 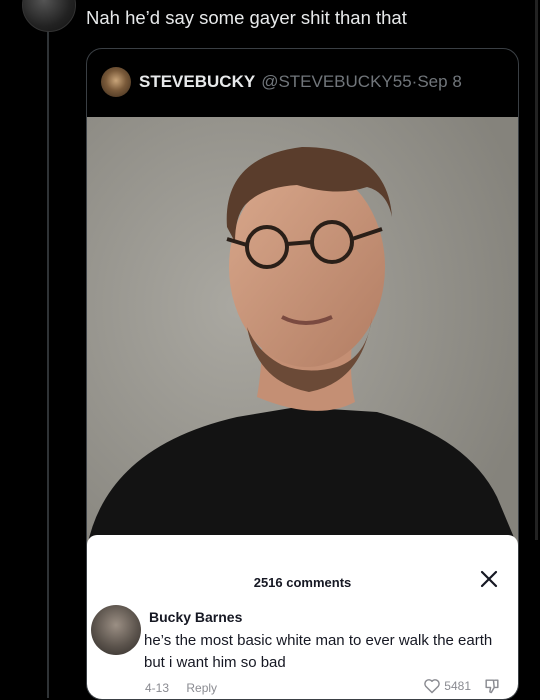 I want to click on quoted-tweet-date: Sep 8, so click(x=439, y=82).